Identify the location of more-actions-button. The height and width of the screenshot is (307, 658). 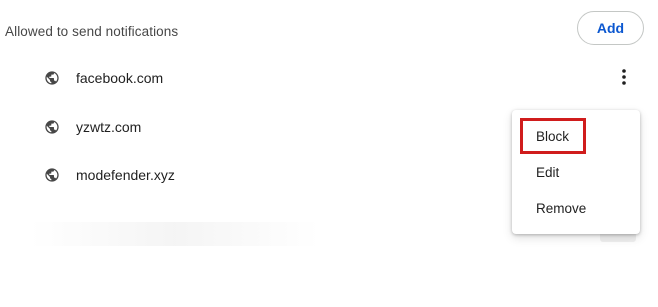
(624, 77).